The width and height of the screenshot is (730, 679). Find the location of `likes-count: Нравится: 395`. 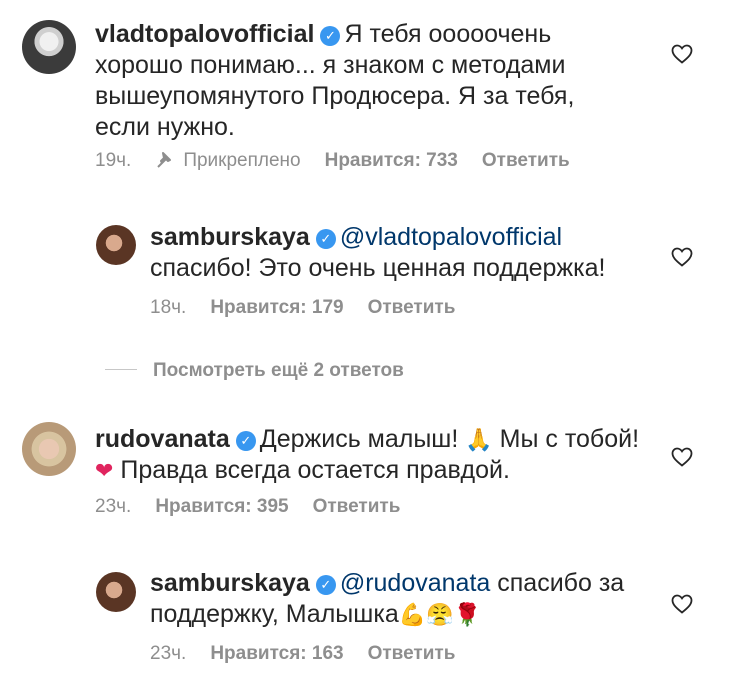

likes-count: Нравится: 395 is located at coordinates (221, 506).